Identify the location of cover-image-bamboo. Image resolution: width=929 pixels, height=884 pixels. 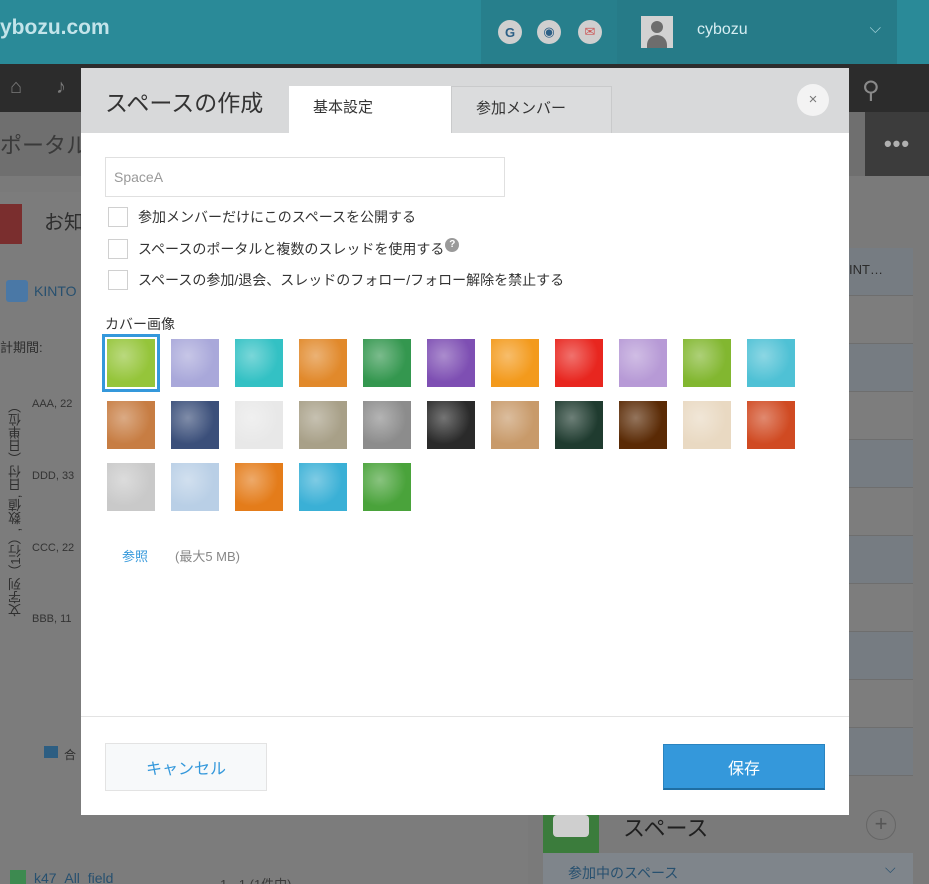
(387, 487).